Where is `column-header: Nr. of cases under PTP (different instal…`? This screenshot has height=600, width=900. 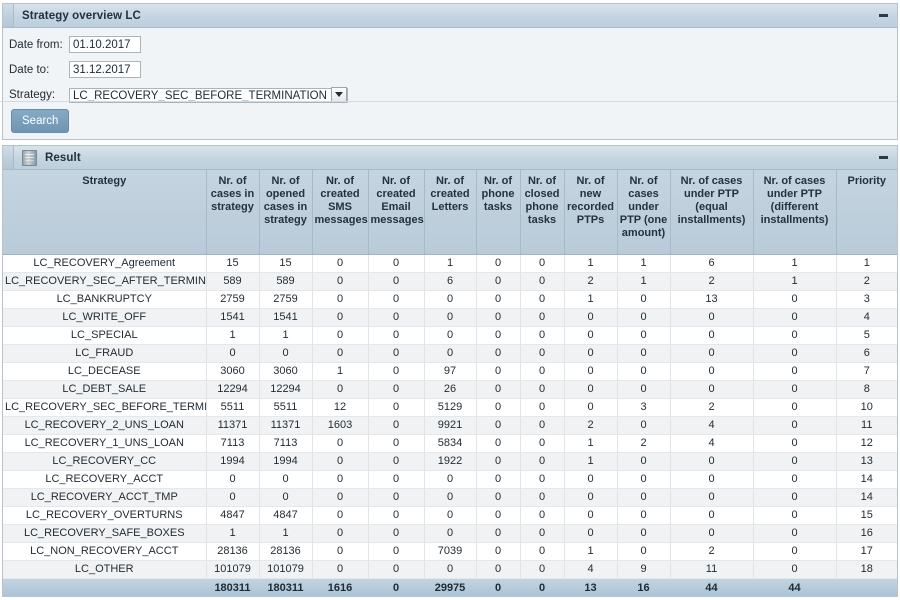
column-header: Nr. of cases under PTP (different instal… is located at coordinates (795, 212).